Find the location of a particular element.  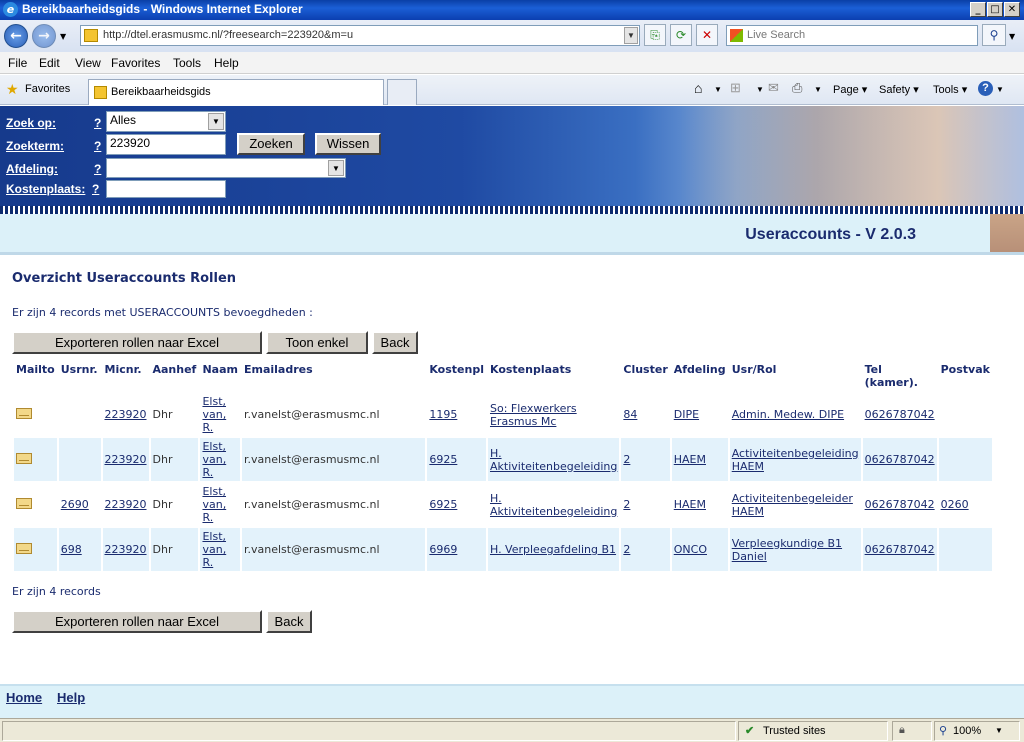

feeds-dropdown-icon: ▼ is located at coordinates (760, 89).